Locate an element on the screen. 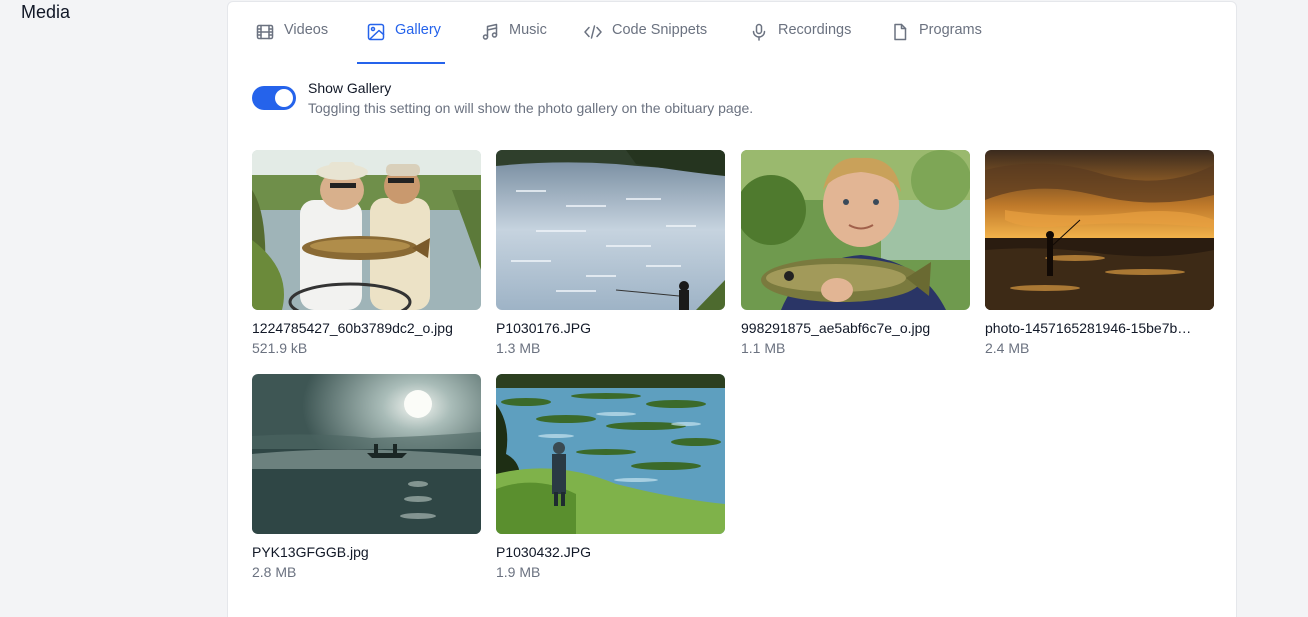 Image resolution: width=1308 pixels, height=617 pixels. fisherman-lily-pads-photo is located at coordinates (610, 454).